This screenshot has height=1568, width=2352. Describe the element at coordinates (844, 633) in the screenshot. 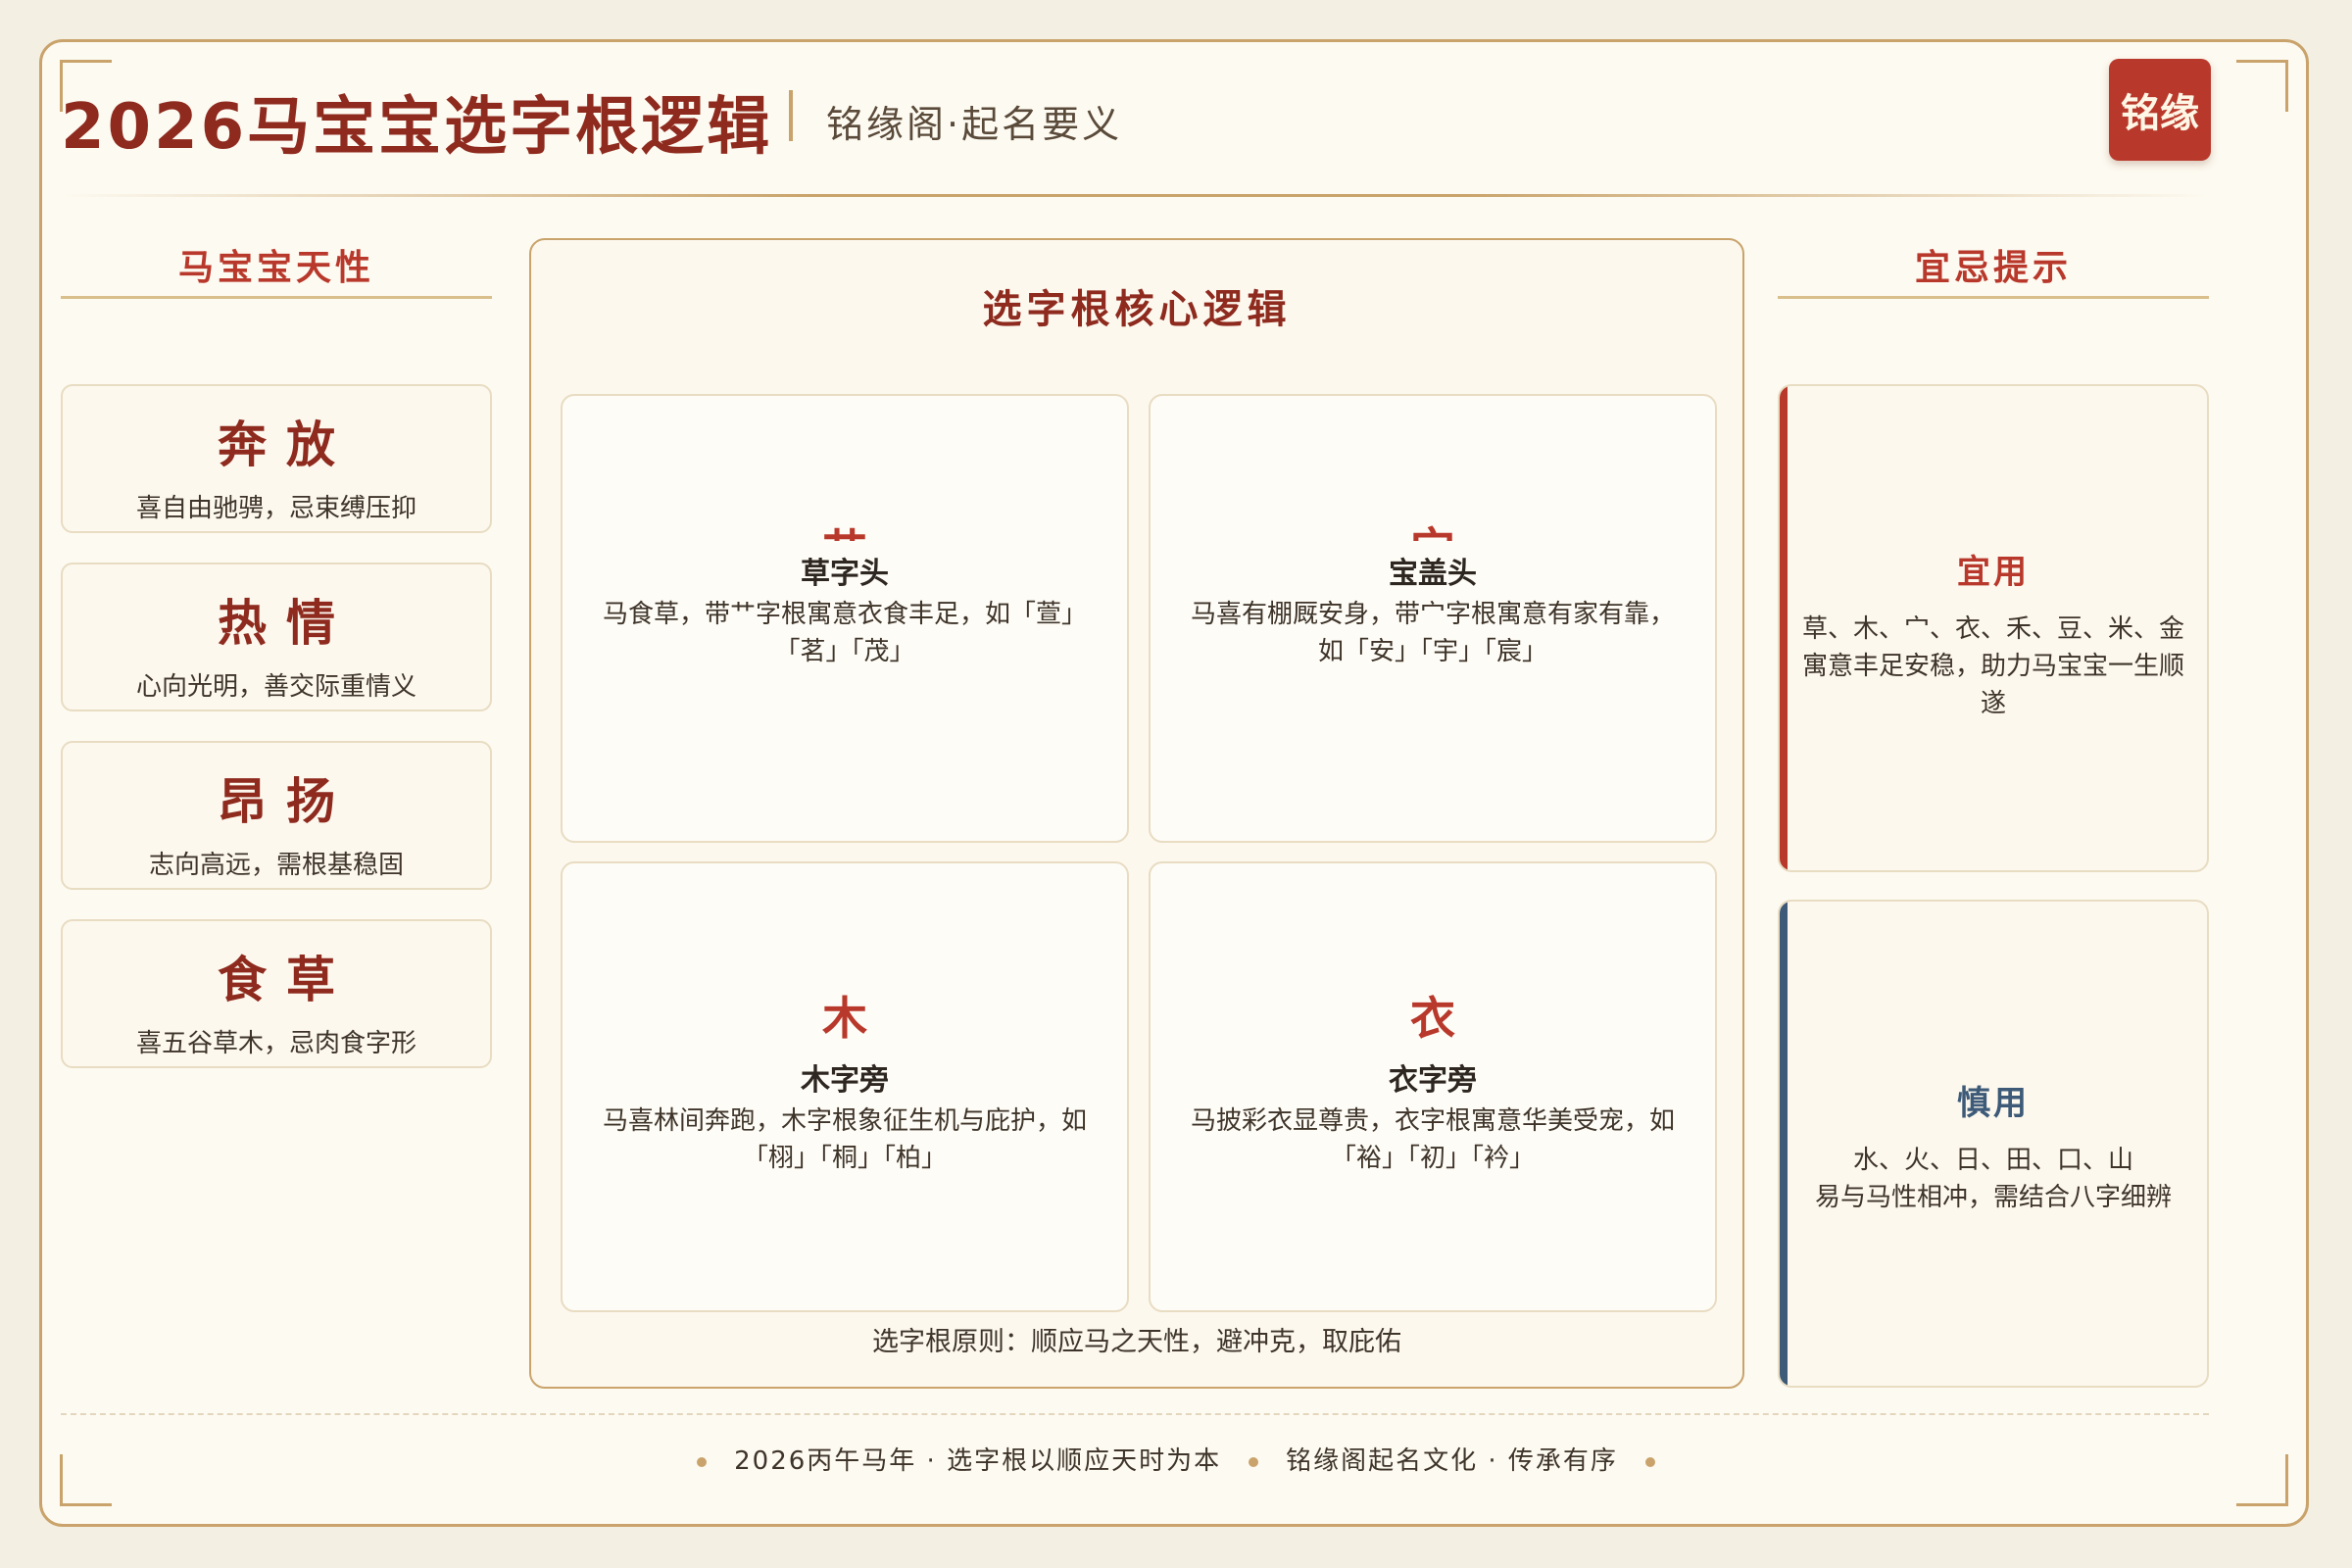

I see `radical-desc: 马食草，带艹字根寓意衣食丰足，如「萱」「茗」「茂」` at that location.